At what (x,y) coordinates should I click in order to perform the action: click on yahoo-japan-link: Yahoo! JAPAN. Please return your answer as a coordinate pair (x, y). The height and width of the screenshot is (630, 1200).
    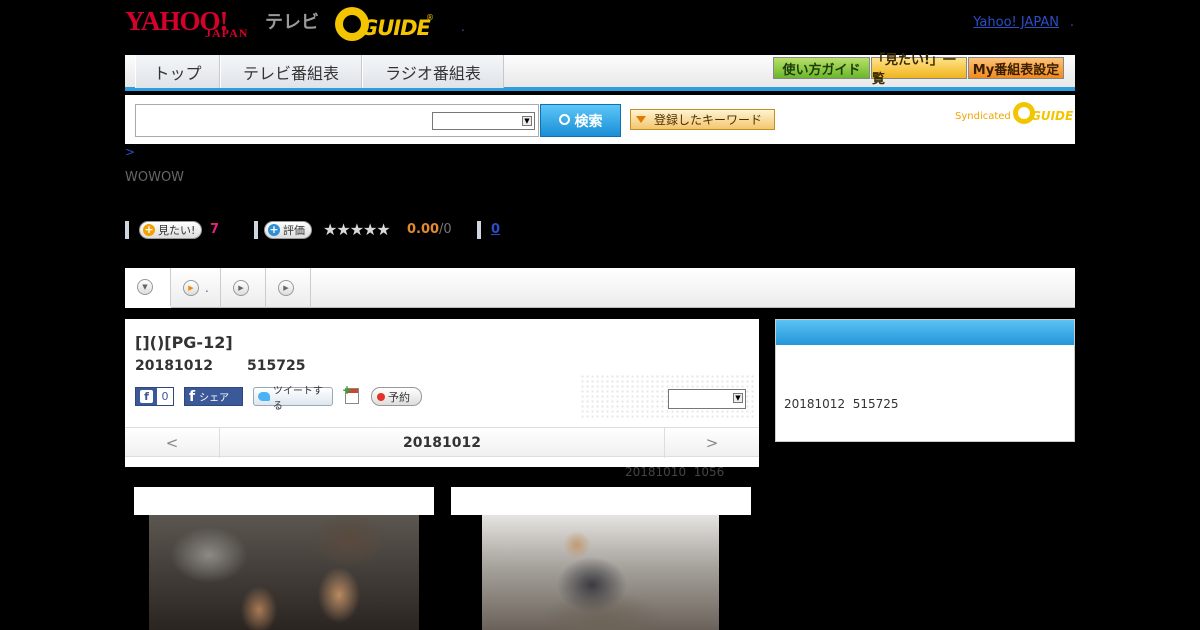
    Looking at the image, I should click on (1016, 22).